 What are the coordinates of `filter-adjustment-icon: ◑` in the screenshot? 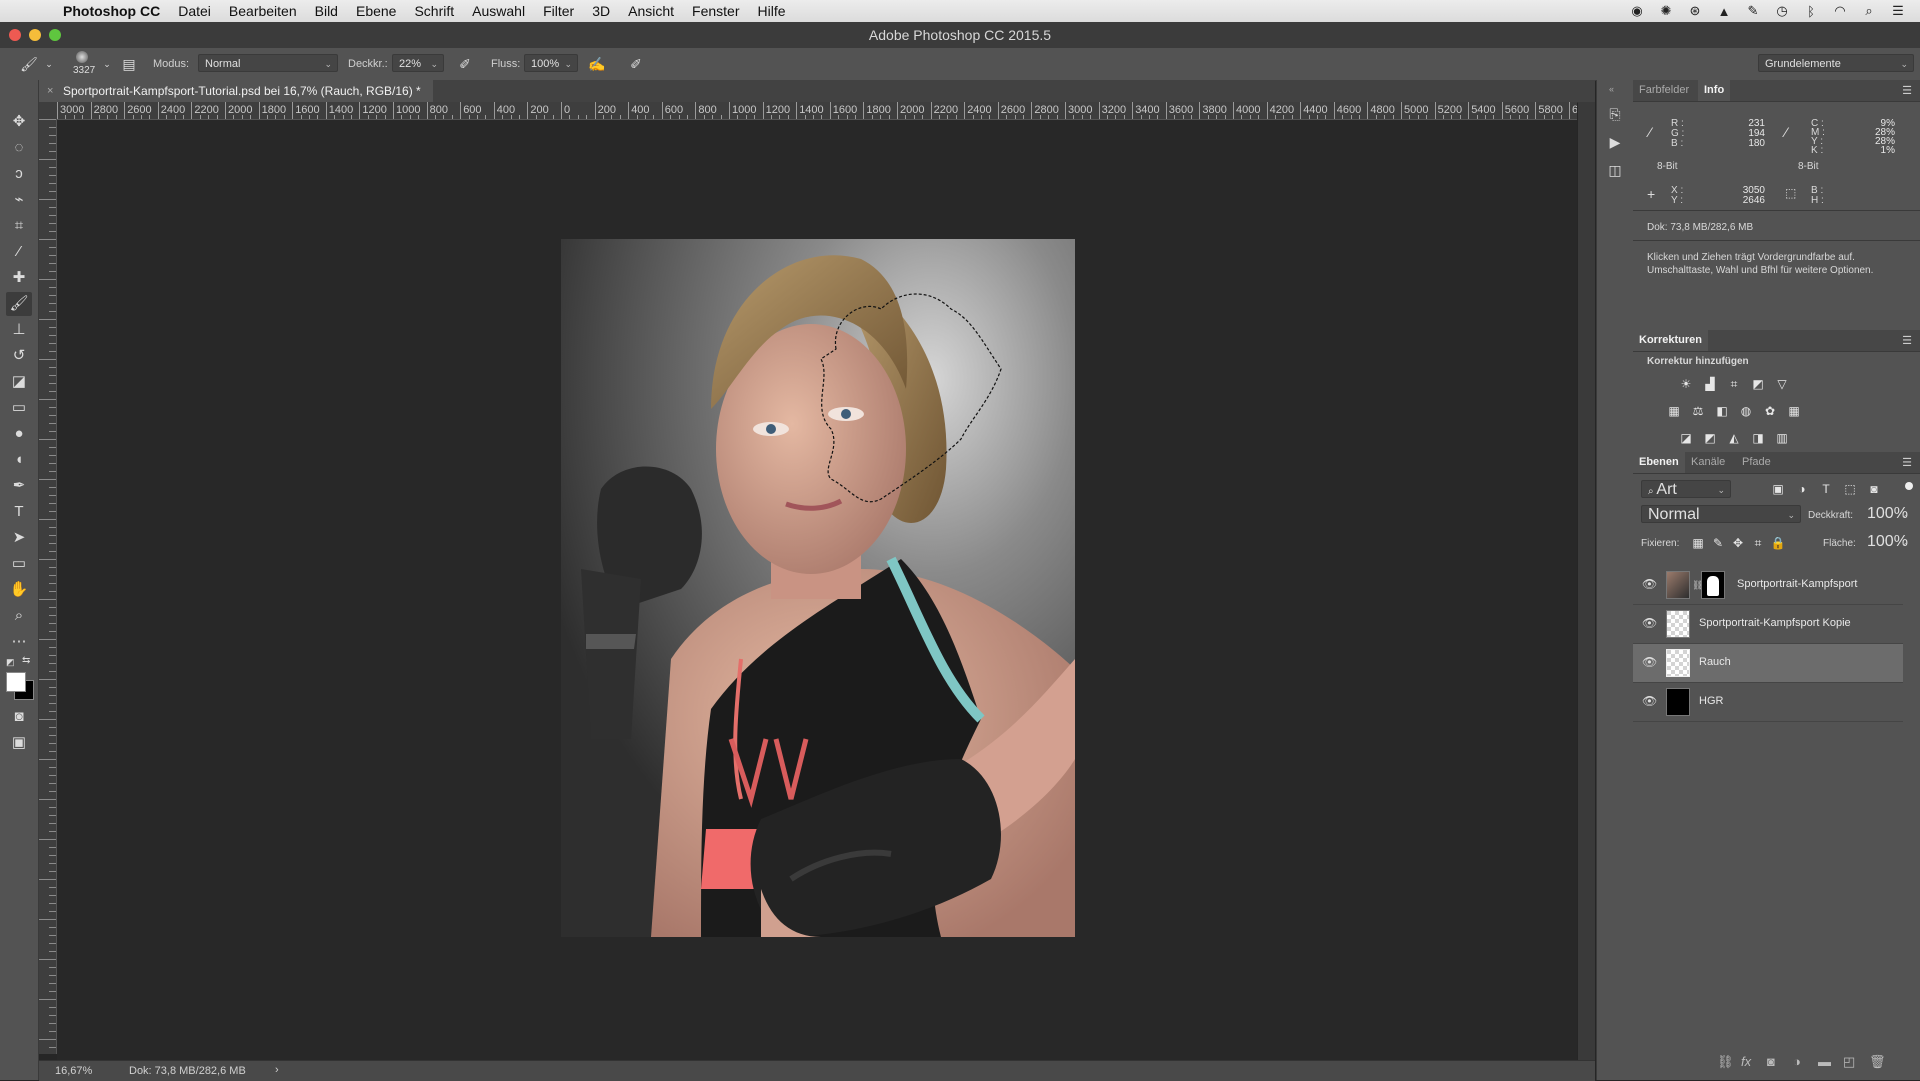 It's located at (1802, 489).